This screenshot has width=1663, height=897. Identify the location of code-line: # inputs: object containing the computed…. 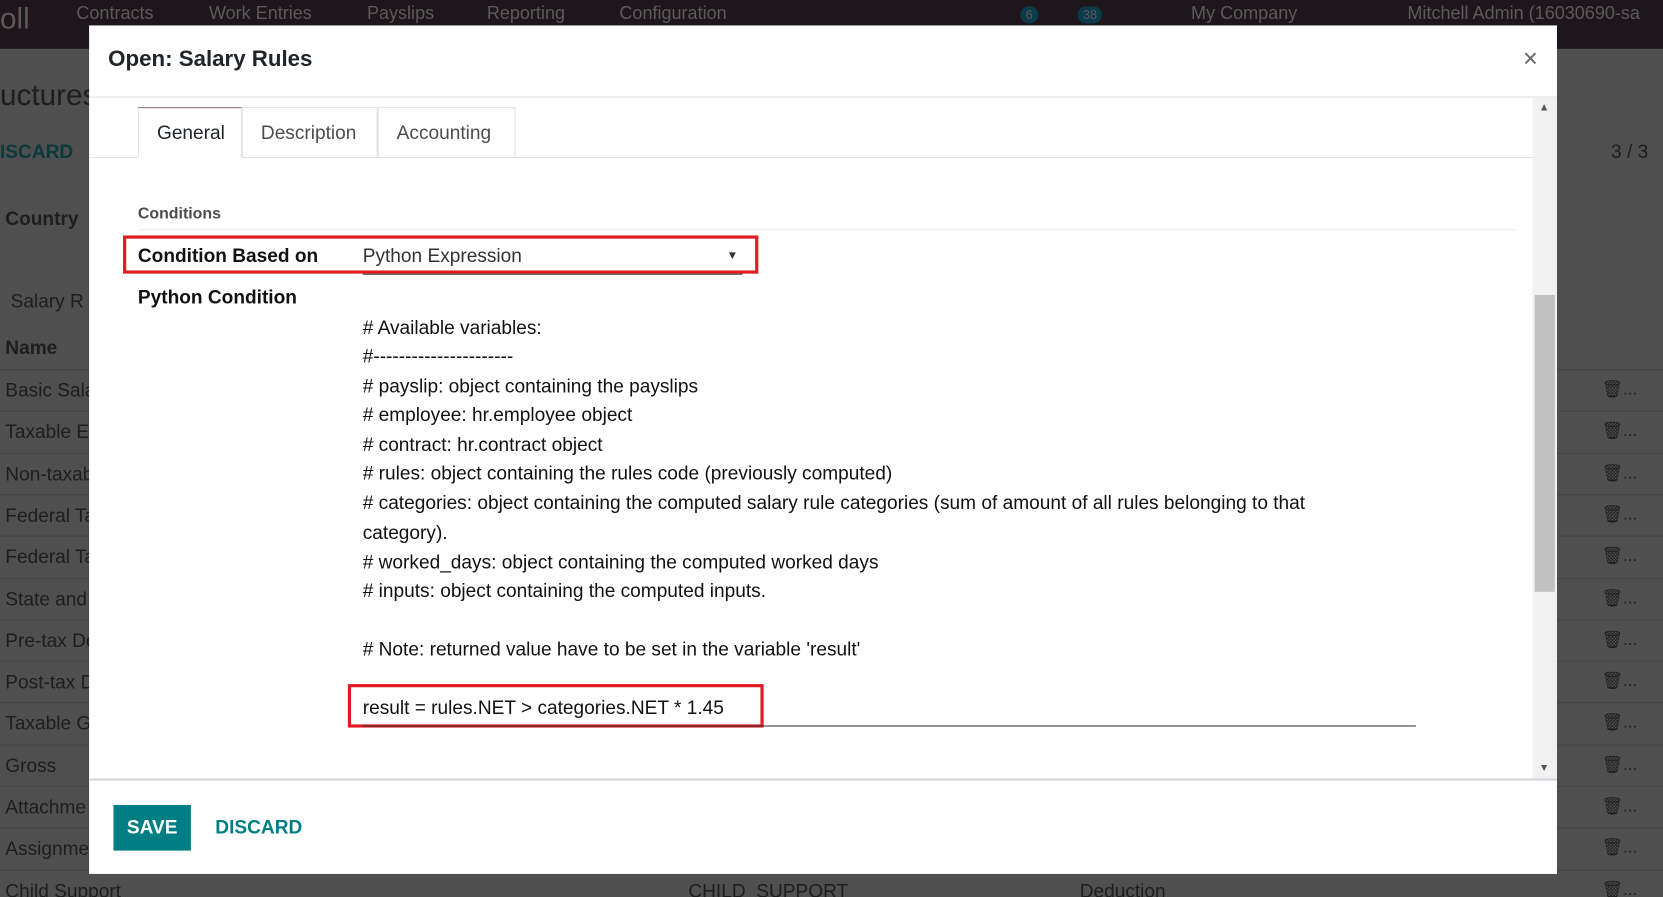
(564, 591).